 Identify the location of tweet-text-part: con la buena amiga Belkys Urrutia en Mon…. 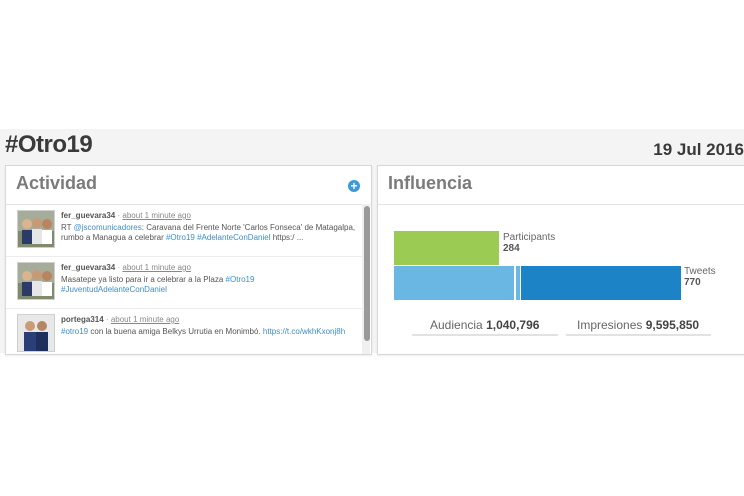
(175, 331).